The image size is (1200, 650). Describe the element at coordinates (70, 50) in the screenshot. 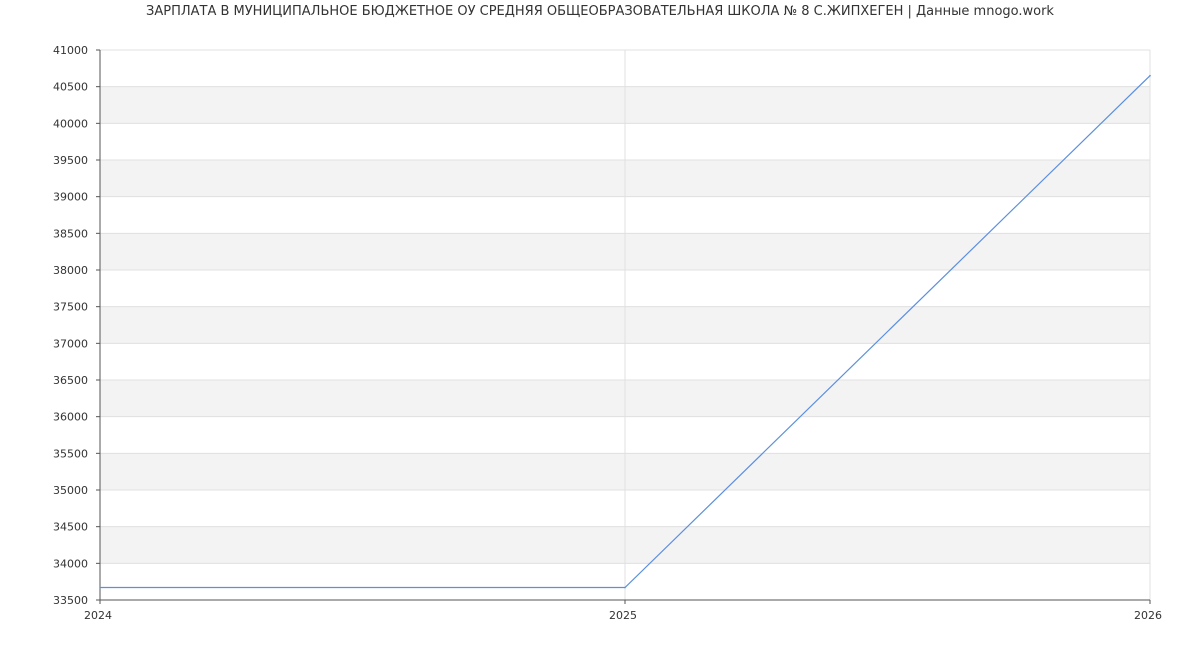

I see `y-tick-label: 41000` at that location.